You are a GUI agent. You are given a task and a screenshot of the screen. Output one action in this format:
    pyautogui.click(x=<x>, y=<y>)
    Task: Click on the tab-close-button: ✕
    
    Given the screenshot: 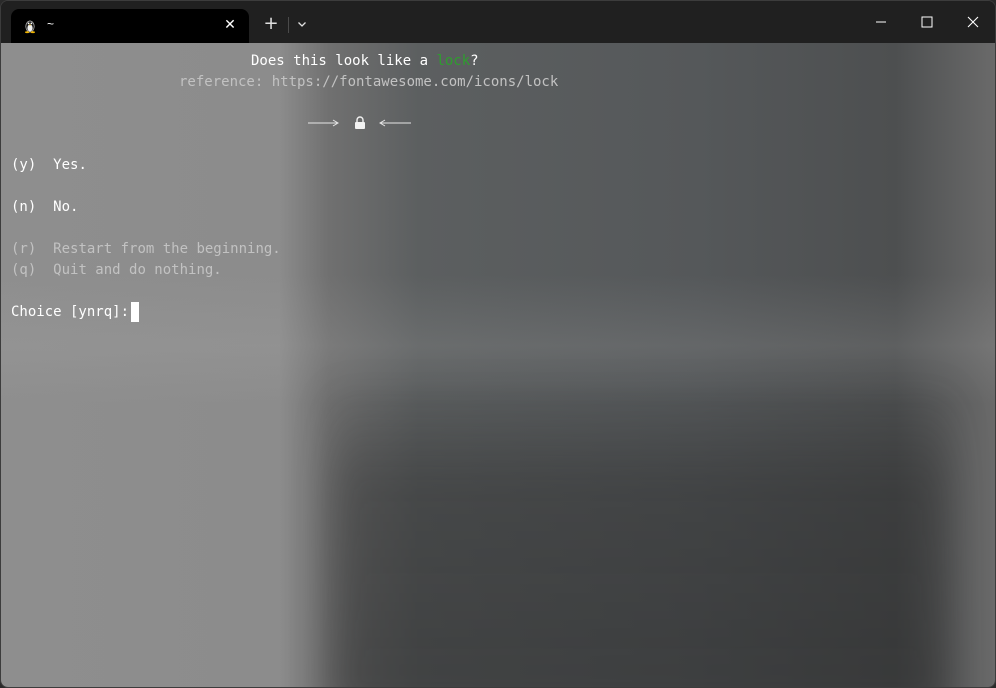 What is the action you would take?
    pyautogui.click(x=230, y=25)
    